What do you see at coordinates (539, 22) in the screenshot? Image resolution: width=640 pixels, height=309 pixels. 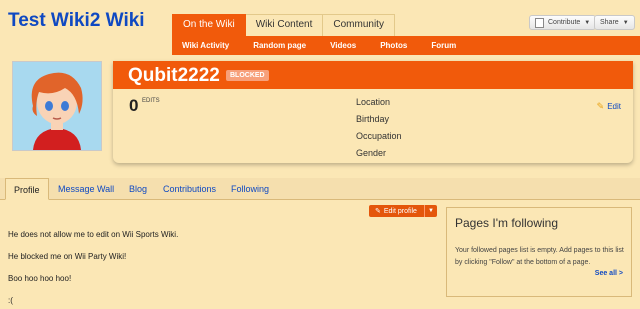 I see `page-icon` at bounding box center [539, 22].